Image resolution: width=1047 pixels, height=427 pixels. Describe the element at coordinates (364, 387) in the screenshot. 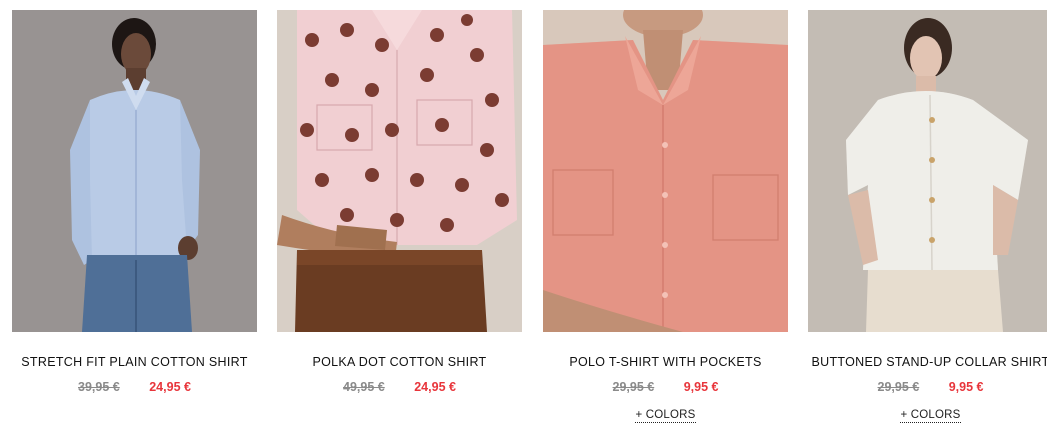

I see `original-price: 49,95 €` at that location.